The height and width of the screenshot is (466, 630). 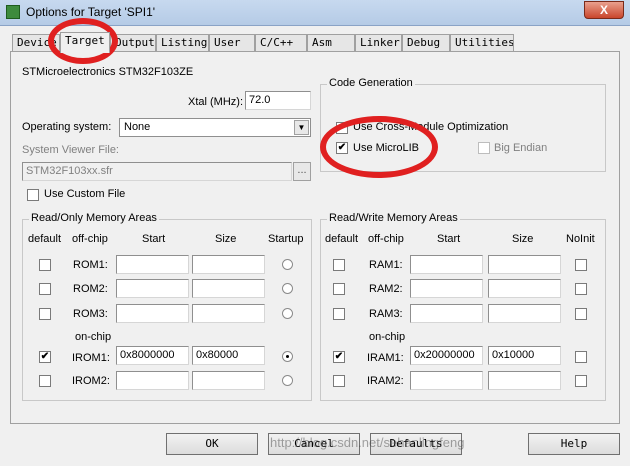 What do you see at coordinates (524, 288) in the screenshot?
I see `ram2-size-input` at bounding box center [524, 288].